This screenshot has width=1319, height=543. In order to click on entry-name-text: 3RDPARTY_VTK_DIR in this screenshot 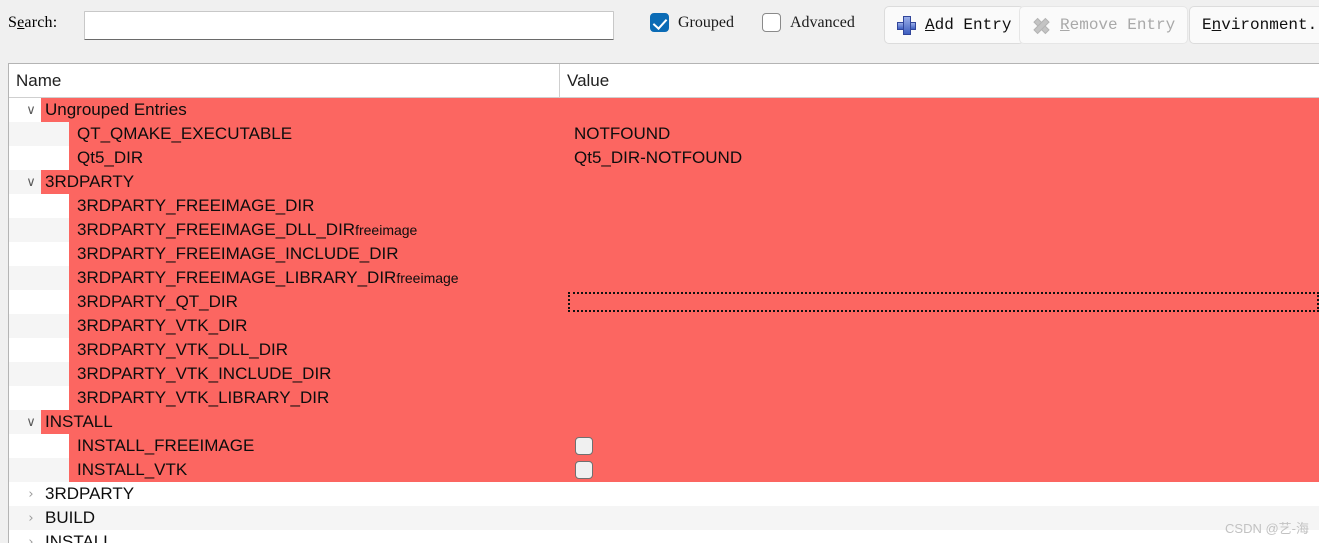, I will do `click(162, 325)`.